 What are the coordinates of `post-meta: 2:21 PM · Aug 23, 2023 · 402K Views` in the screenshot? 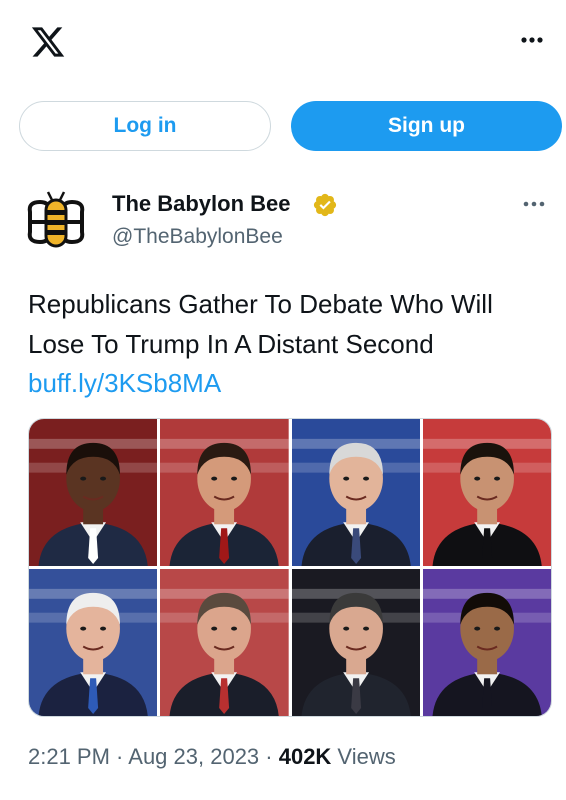 It's located at (212, 757).